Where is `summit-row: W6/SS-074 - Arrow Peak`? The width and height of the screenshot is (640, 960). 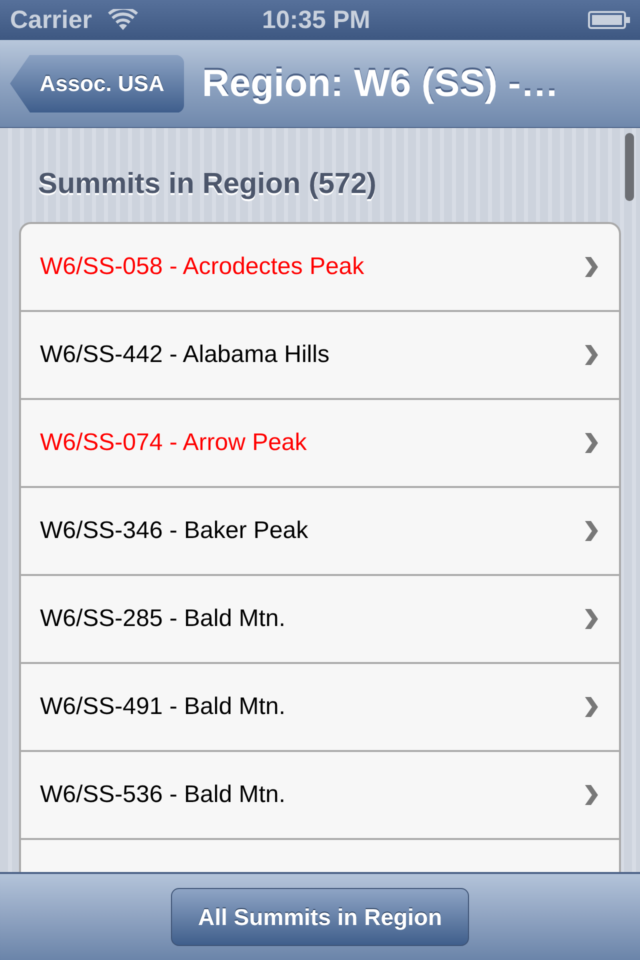 summit-row: W6/SS-074 - Arrow Peak is located at coordinates (320, 444).